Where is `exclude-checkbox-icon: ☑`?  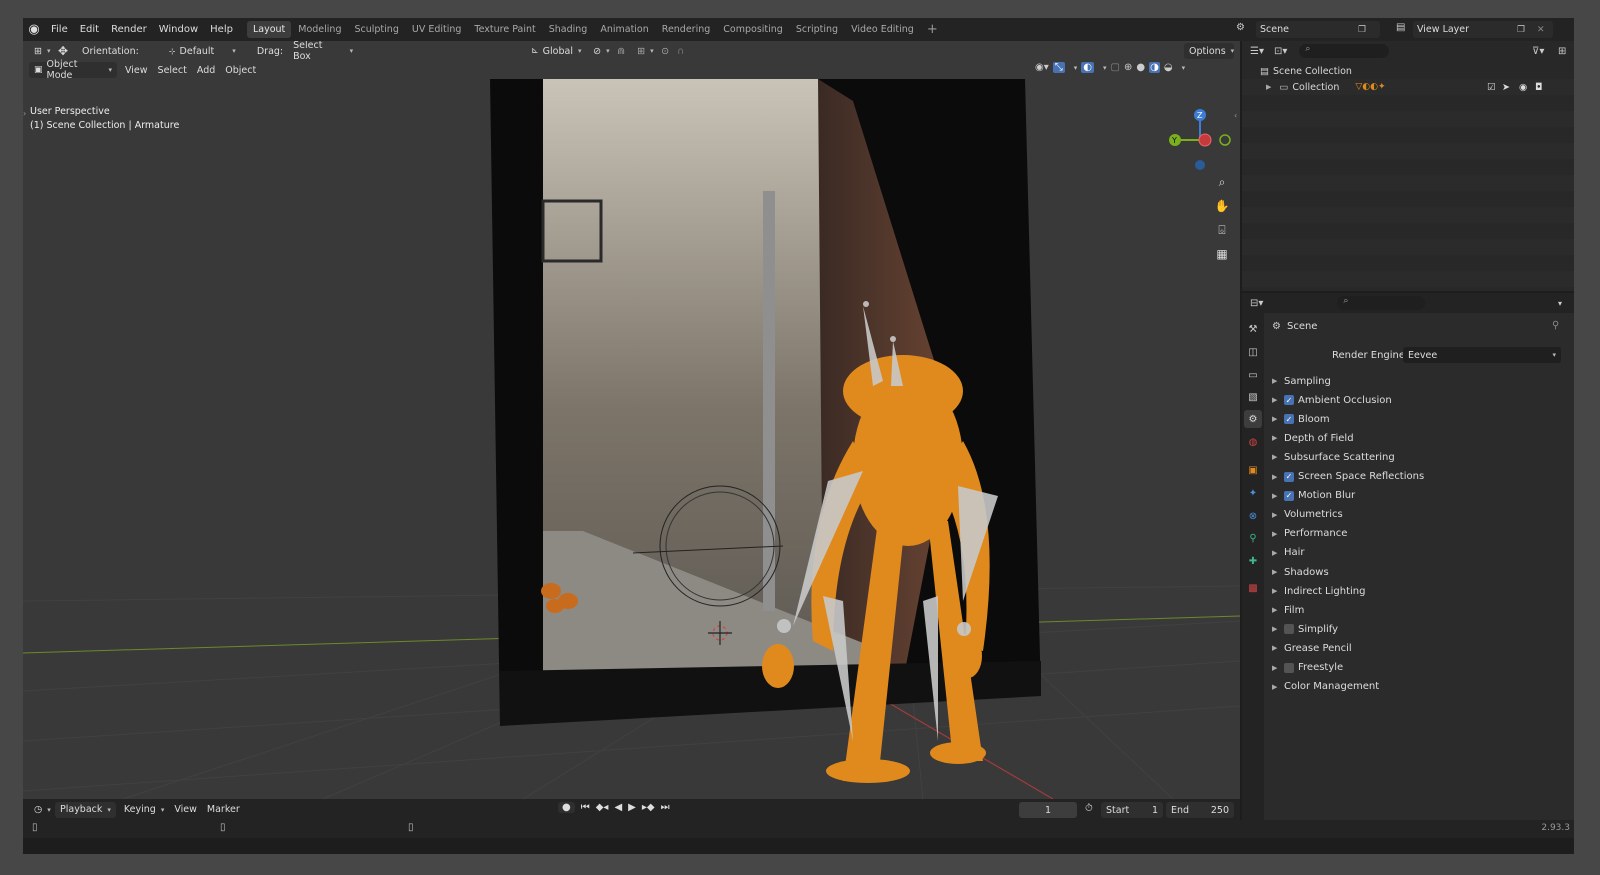
exclude-checkbox-icon: ☑ is located at coordinates (1491, 87).